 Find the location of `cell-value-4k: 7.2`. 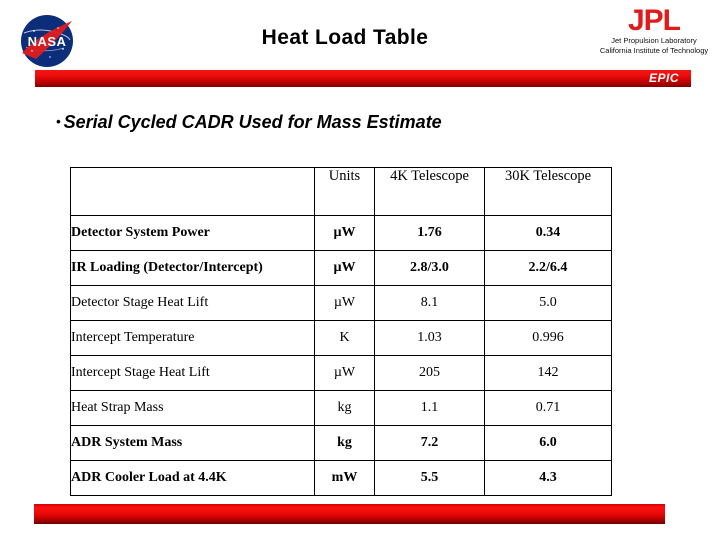

cell-value-4k: 7.2 is located at coordinates (429, 443).